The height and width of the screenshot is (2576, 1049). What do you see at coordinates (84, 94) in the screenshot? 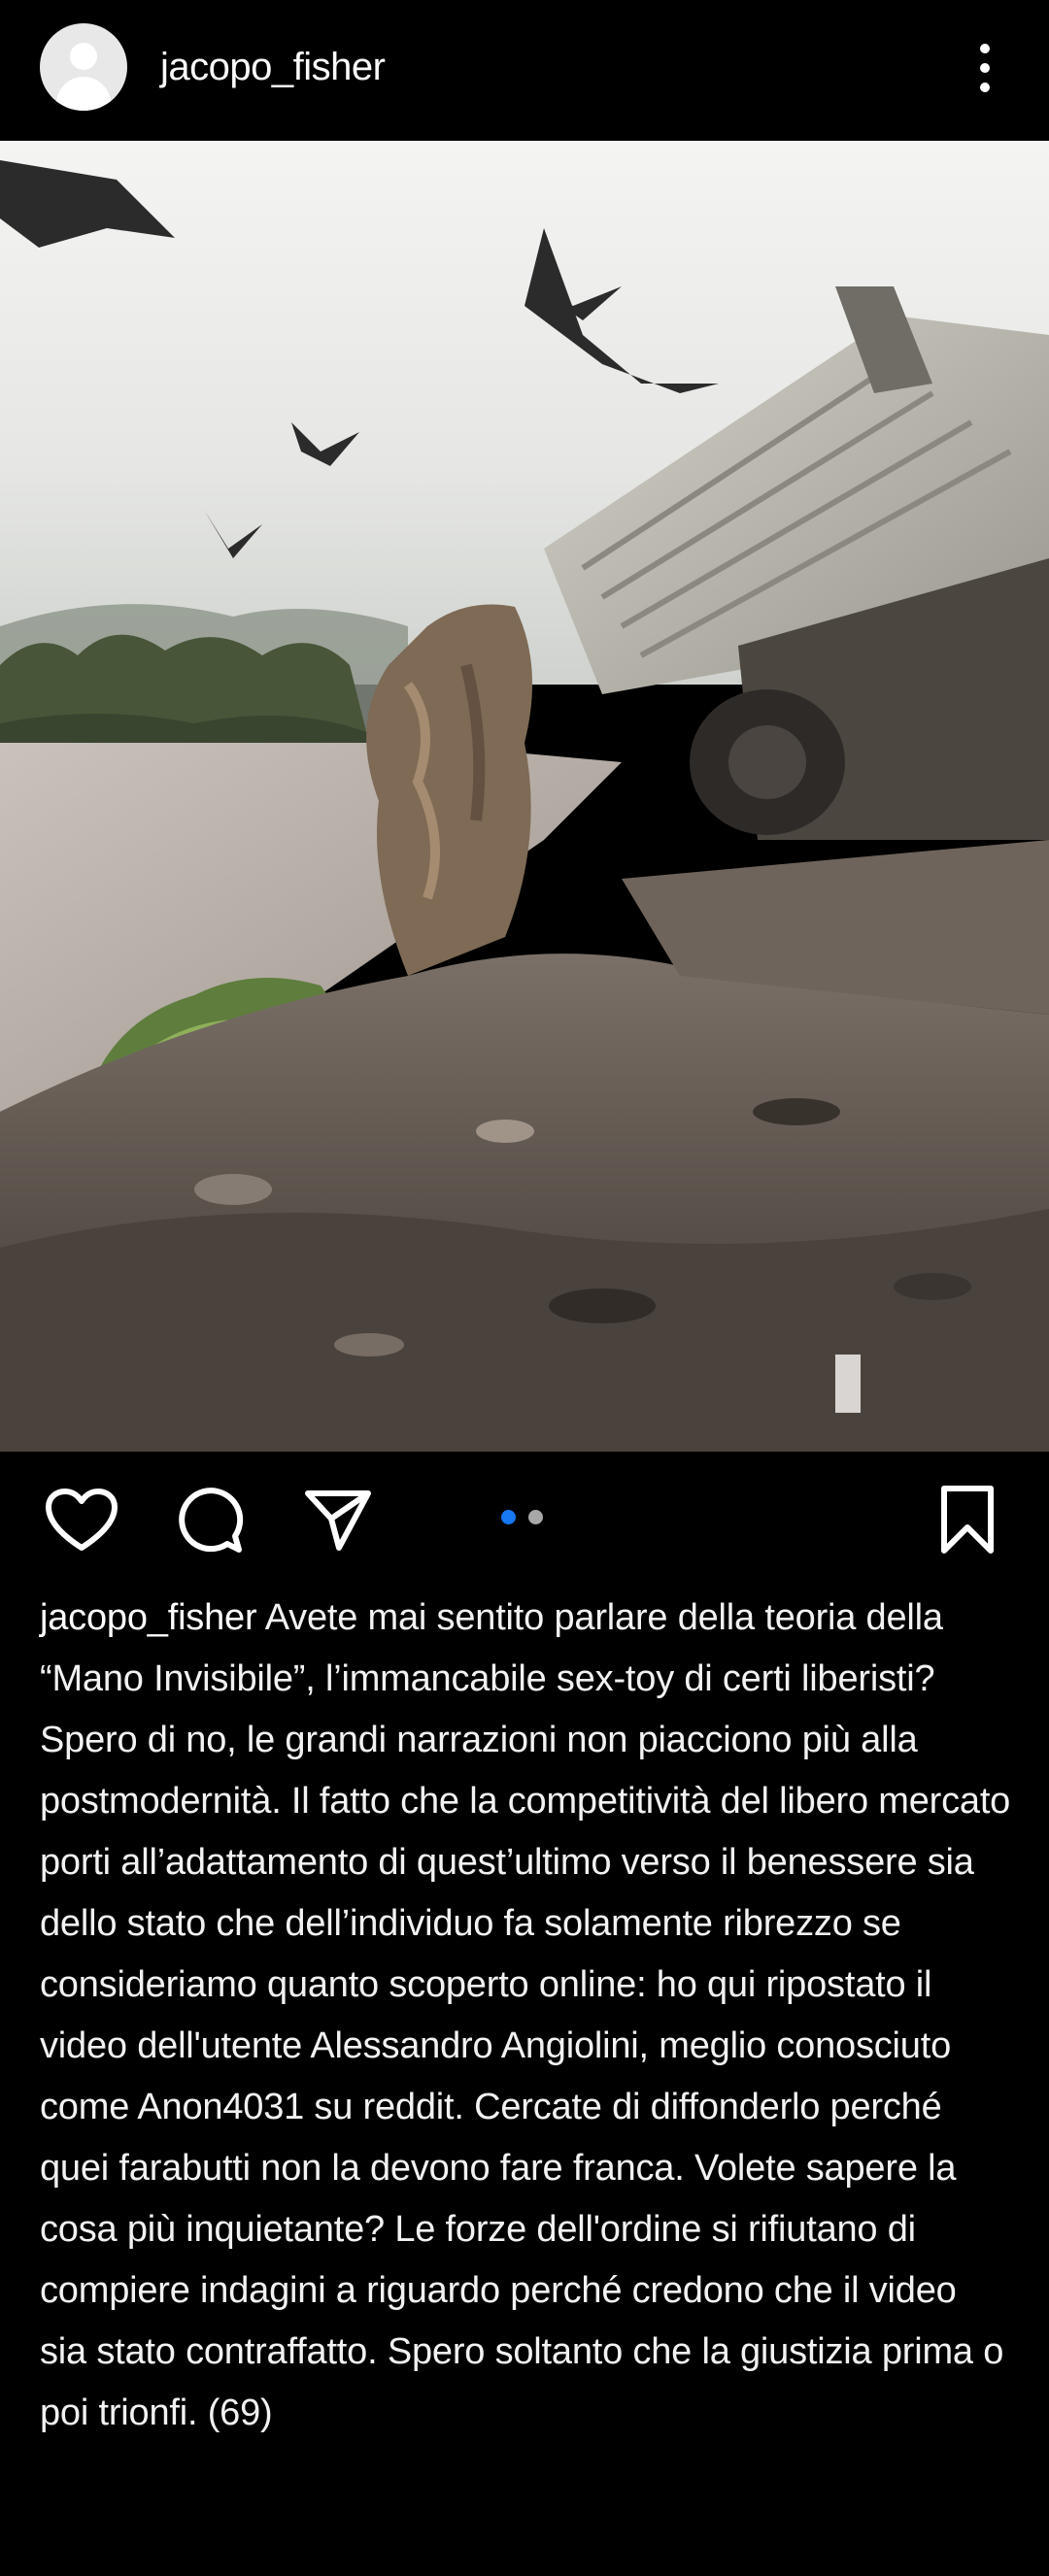
I see `avatar-body-shape` at bounding box center [84, 94].